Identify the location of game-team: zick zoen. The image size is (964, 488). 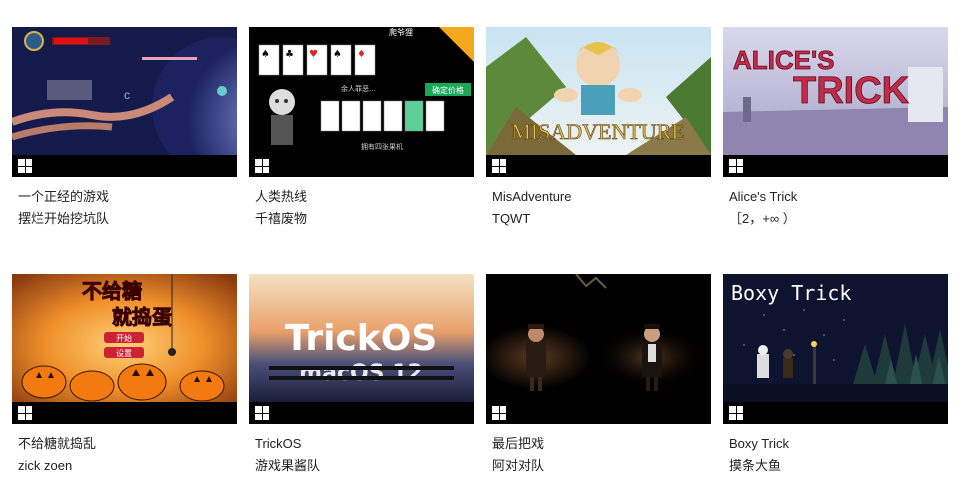
(45, 465).